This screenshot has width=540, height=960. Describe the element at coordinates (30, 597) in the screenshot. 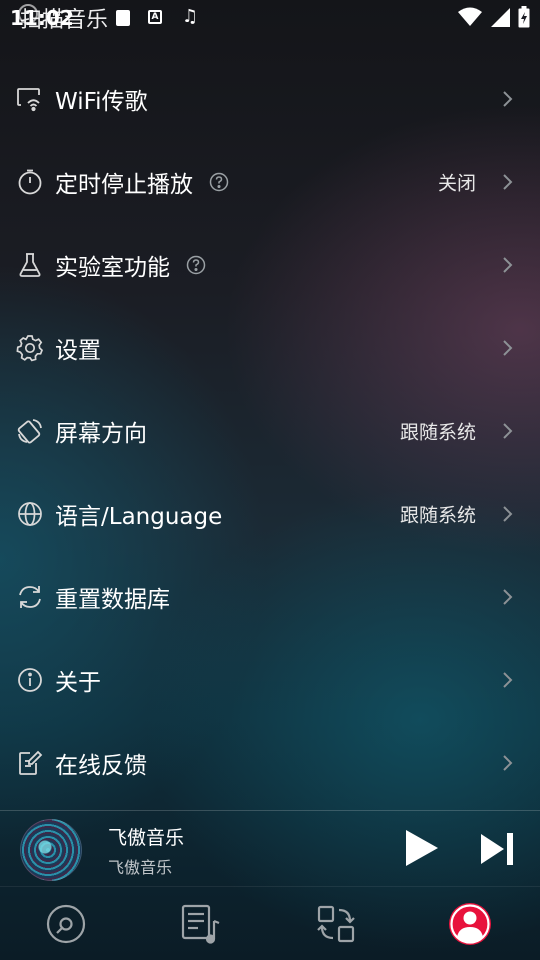

I see `refresh-icon` at that location.